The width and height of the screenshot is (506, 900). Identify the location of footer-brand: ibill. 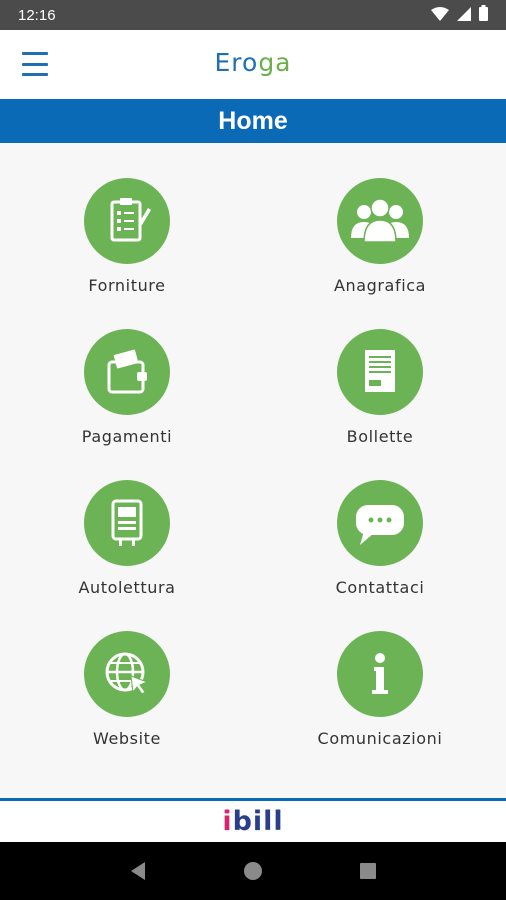
(253, 820).